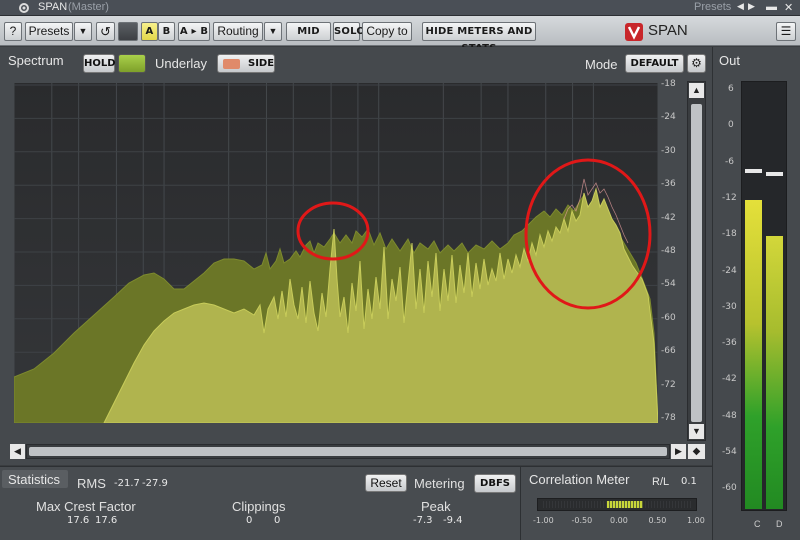 The image size is (800, 540). What do you see at coordinates (771, 7) in the screenshot?
I see `pin-icon: ▬` at bounding box center [771, 7].